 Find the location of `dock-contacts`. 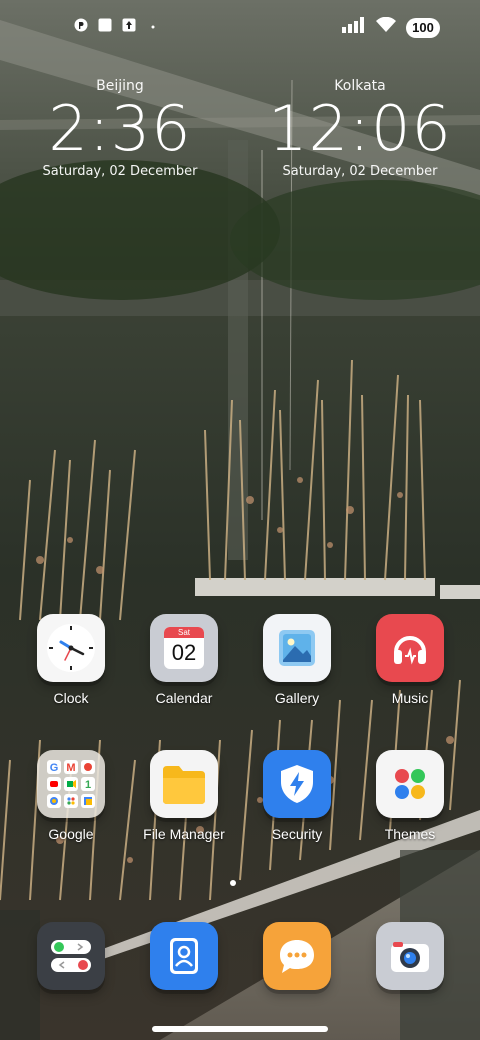

dock-contacts is located at coordinates (184, 956).